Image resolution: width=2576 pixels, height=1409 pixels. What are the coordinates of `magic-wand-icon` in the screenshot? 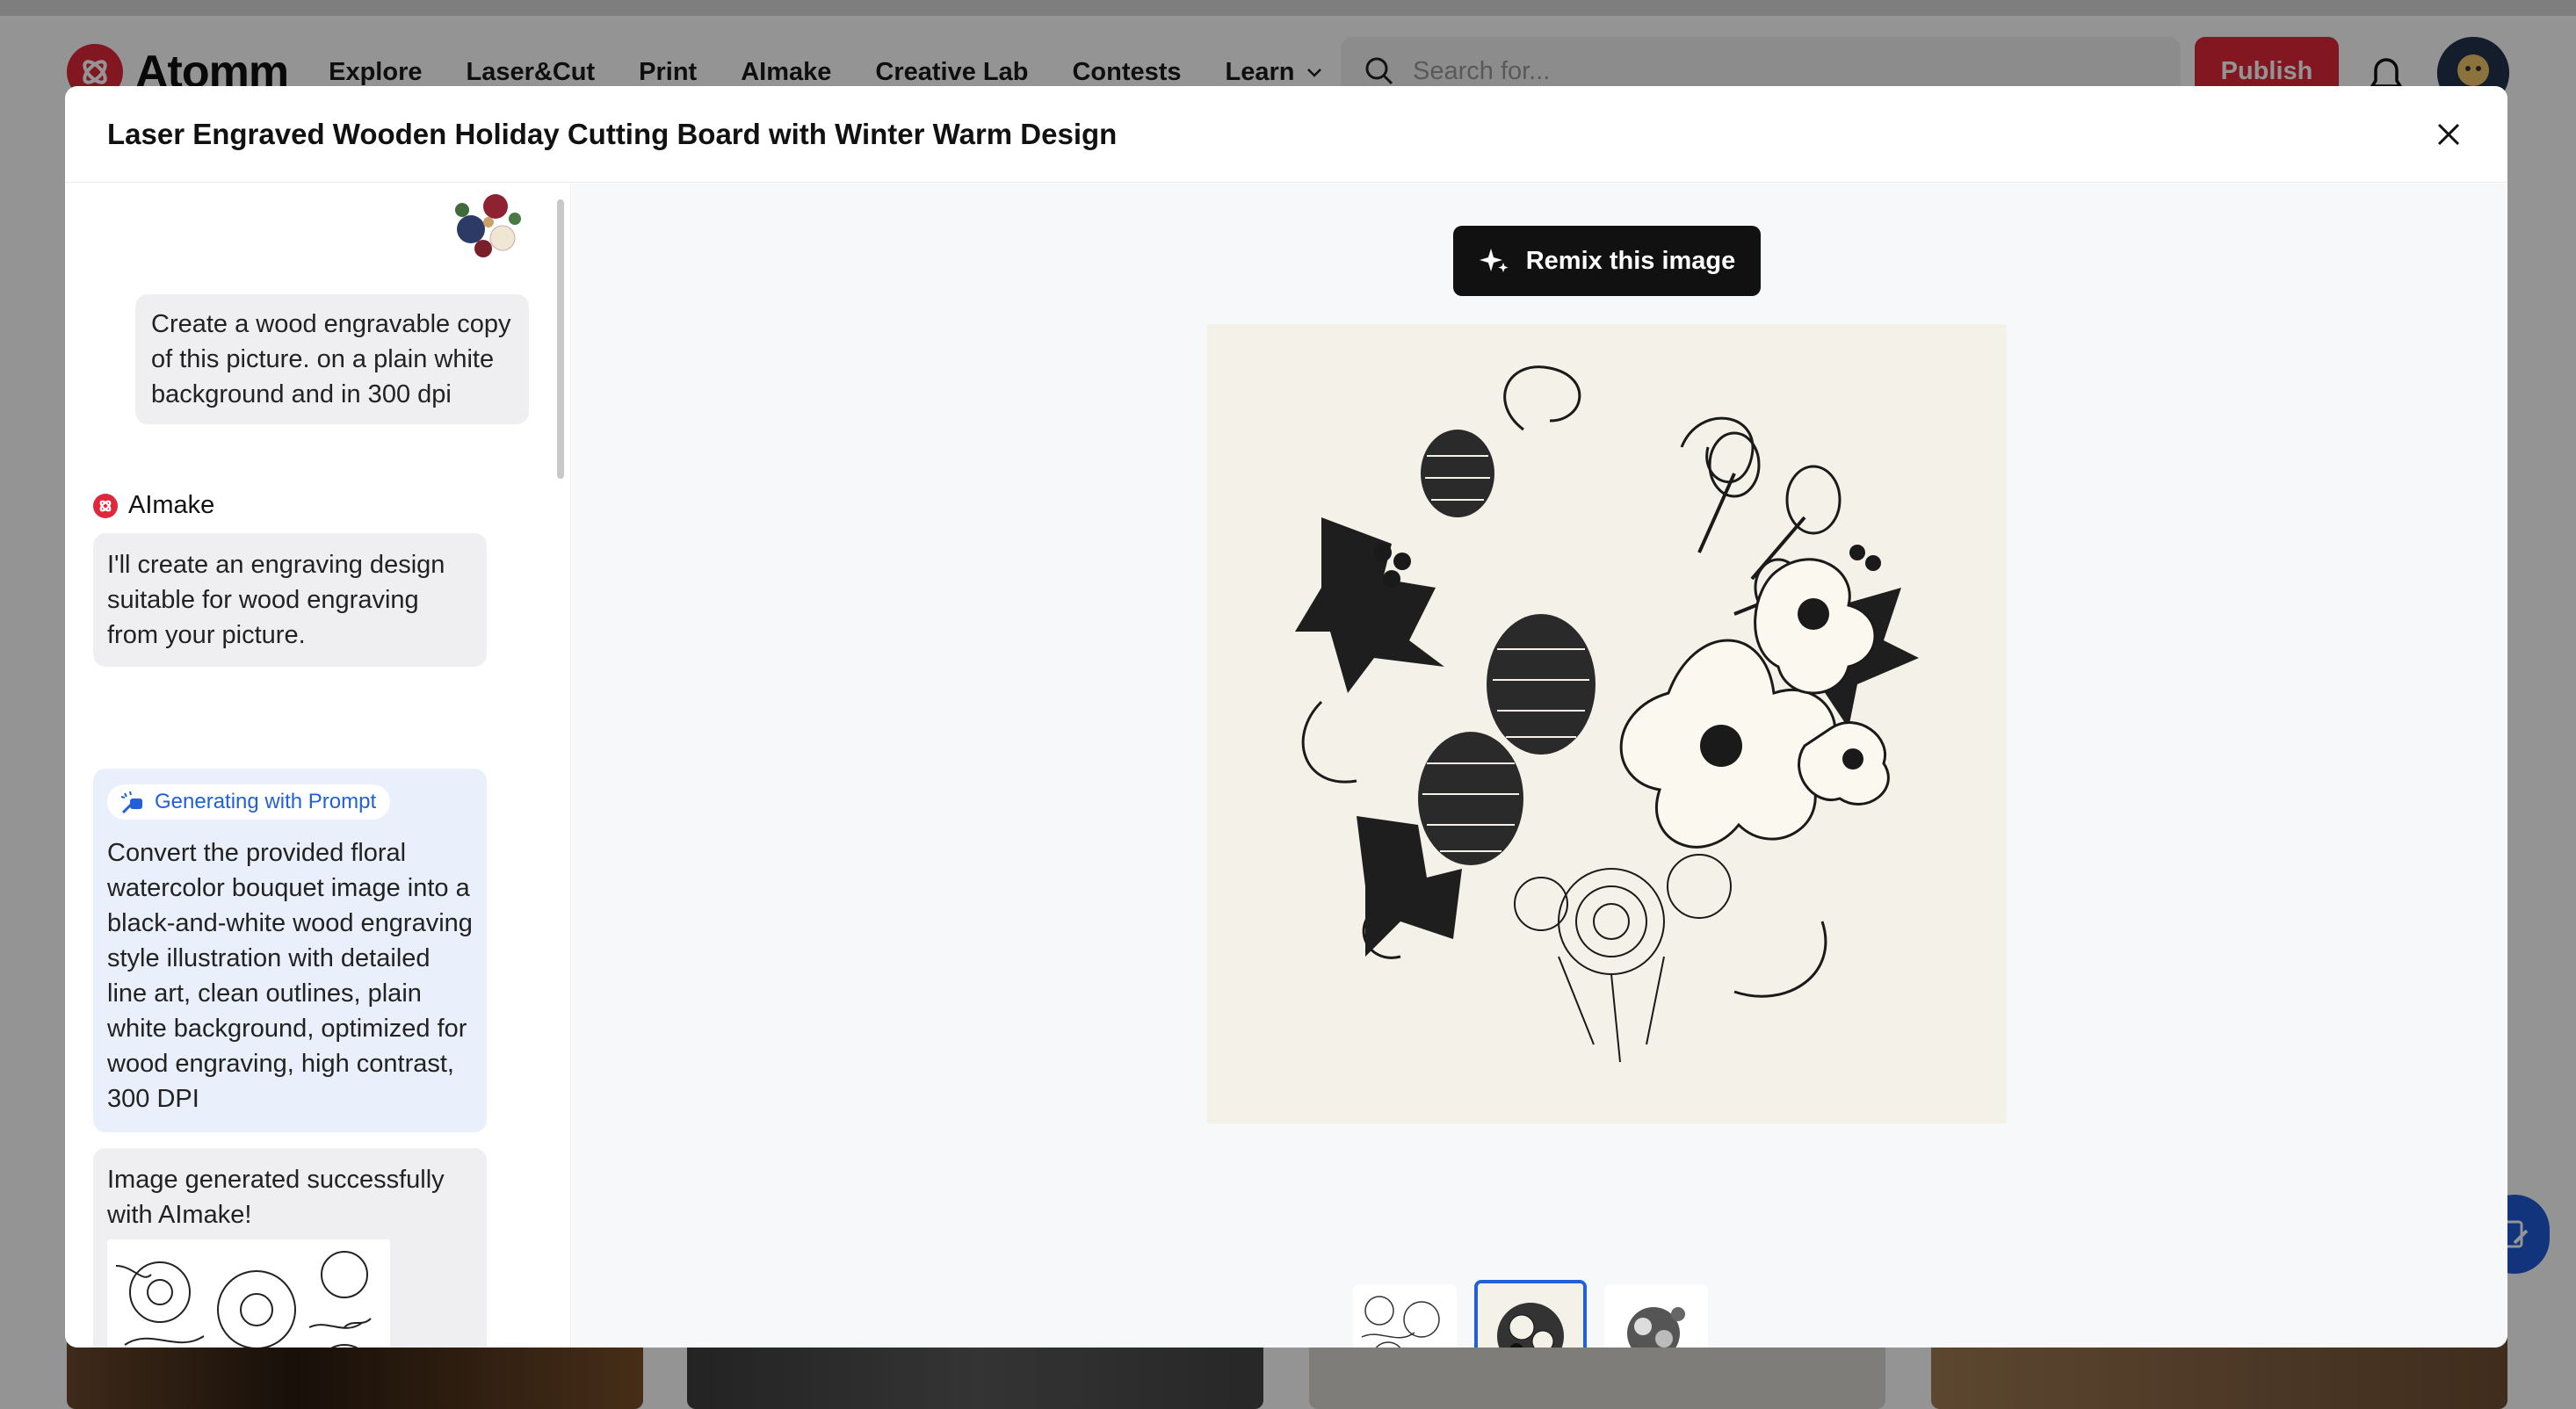 It's located at (131, 802).